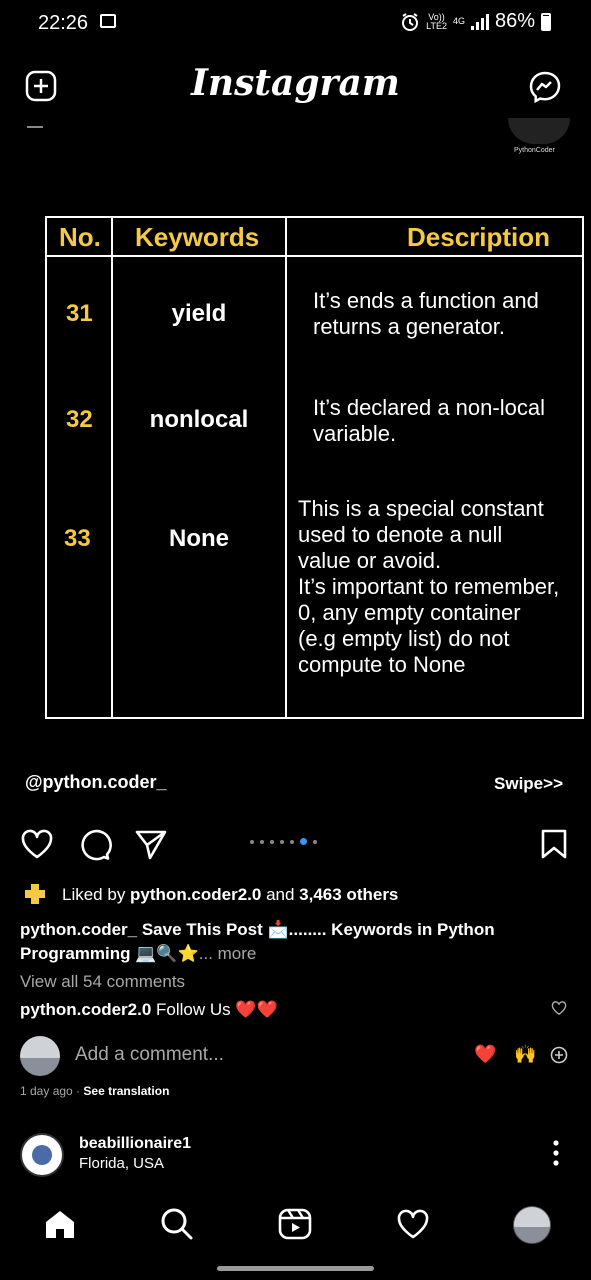 Image resolution: width=591 pixels, height=1280 pixels. I want to click on carousel-indicator, so click(283, 841).